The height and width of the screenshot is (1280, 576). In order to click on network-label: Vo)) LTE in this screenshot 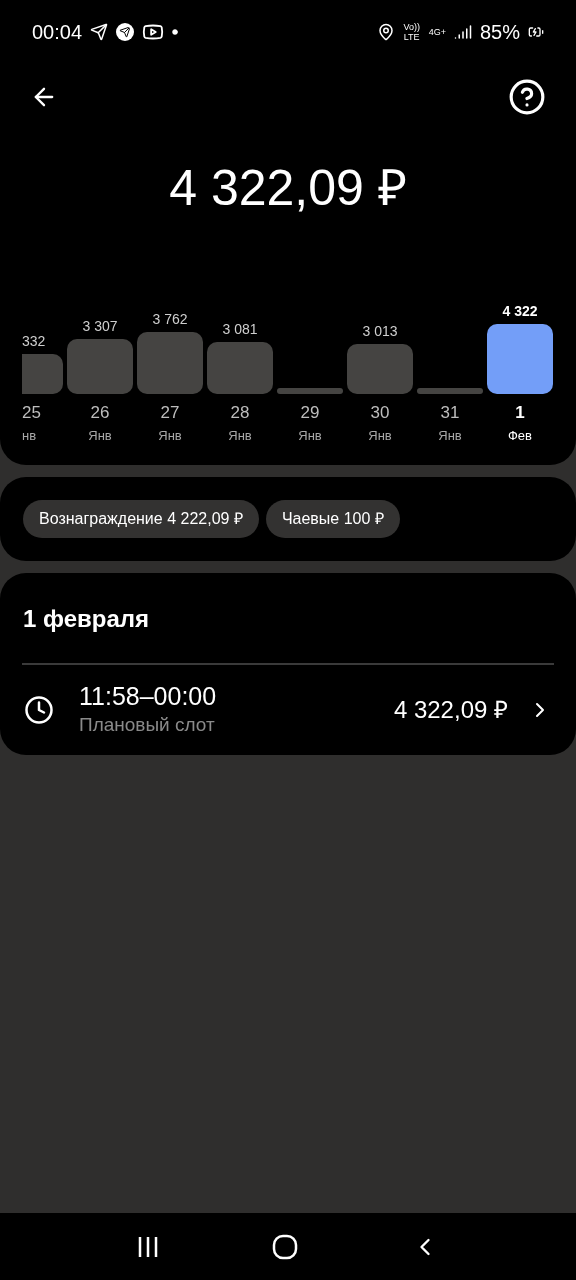, I will do `click(411, 32)`.